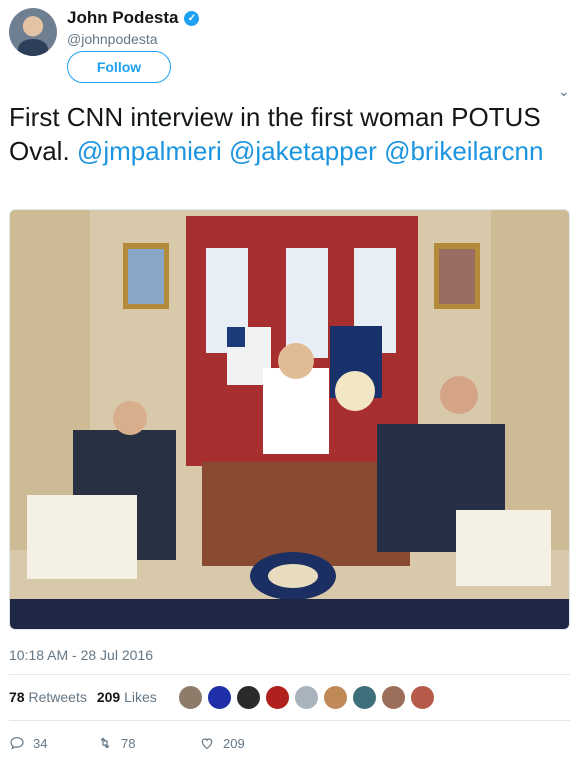  I want to click on mention-link: @jaketapper, so click(303, 151).